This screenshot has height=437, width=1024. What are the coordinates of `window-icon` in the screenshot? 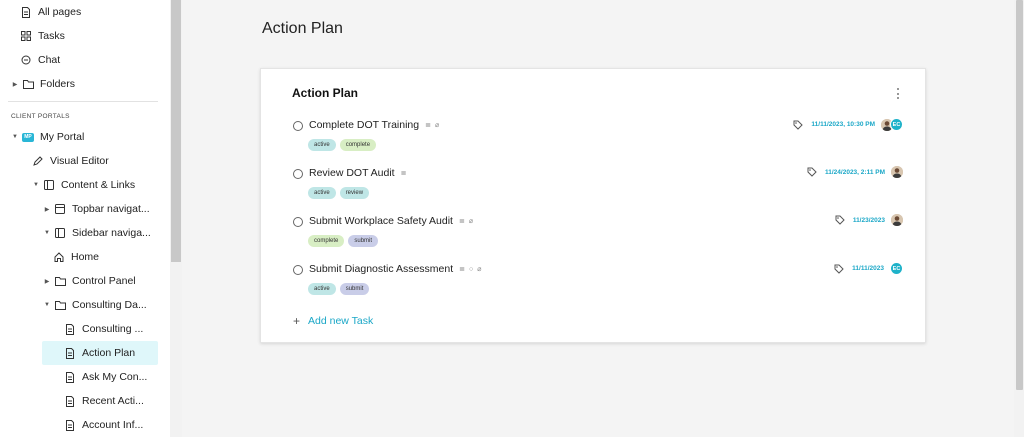 It's located at (60, 209).